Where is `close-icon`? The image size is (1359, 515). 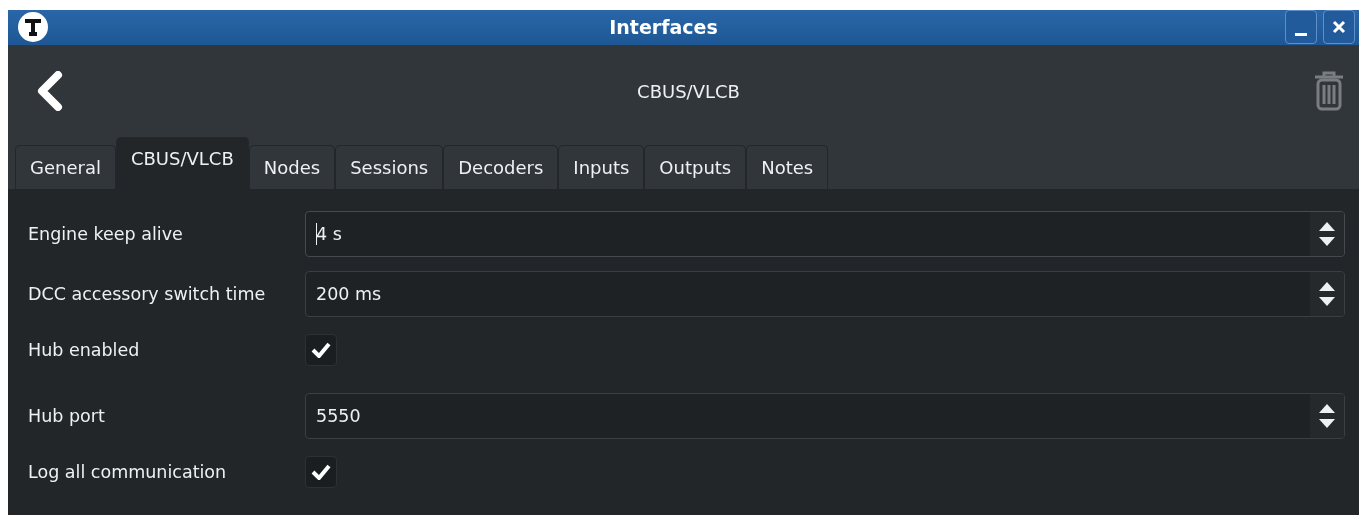 close-icon is located at coordinates (1339, 27).